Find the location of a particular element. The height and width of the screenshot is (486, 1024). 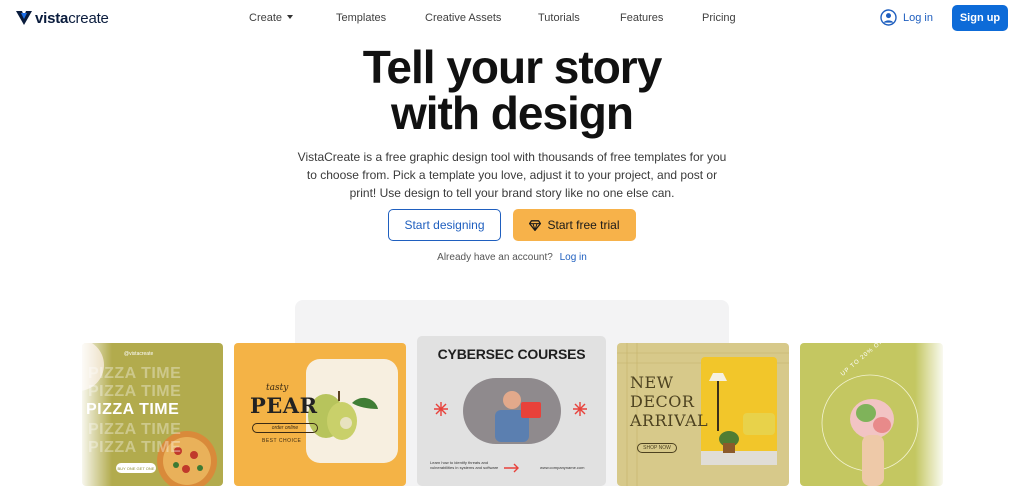

pizza-offer-badge: BUY ONE GET ONE is located at coordinates (136, 468).